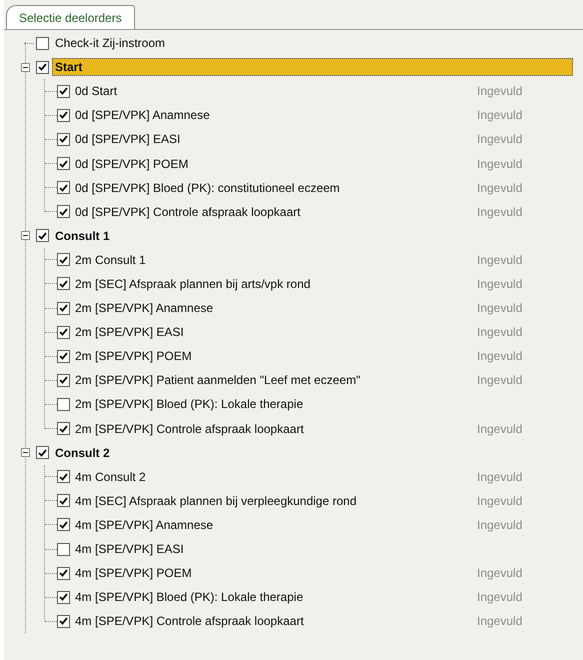  What do you see at coordinates (275, 211) in the screenshot?
I see `tree-item: 0d [SPE/VPK] Controle afspraak loopkaart` at bounding box center [275, 211].